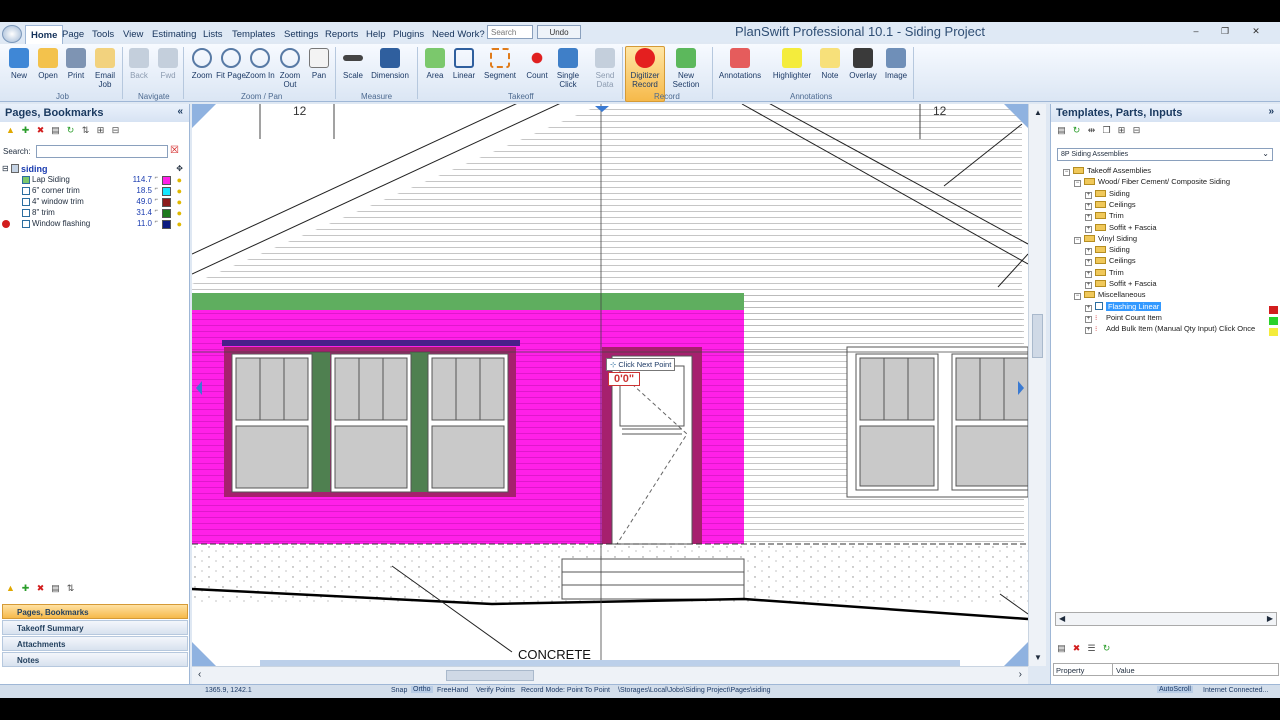 The width and height of the screenshot is (1280, 720). Describe the element at coordinates (1038, 112) in the screenshot. I see `scroll-up-icon: ▲` at that location.